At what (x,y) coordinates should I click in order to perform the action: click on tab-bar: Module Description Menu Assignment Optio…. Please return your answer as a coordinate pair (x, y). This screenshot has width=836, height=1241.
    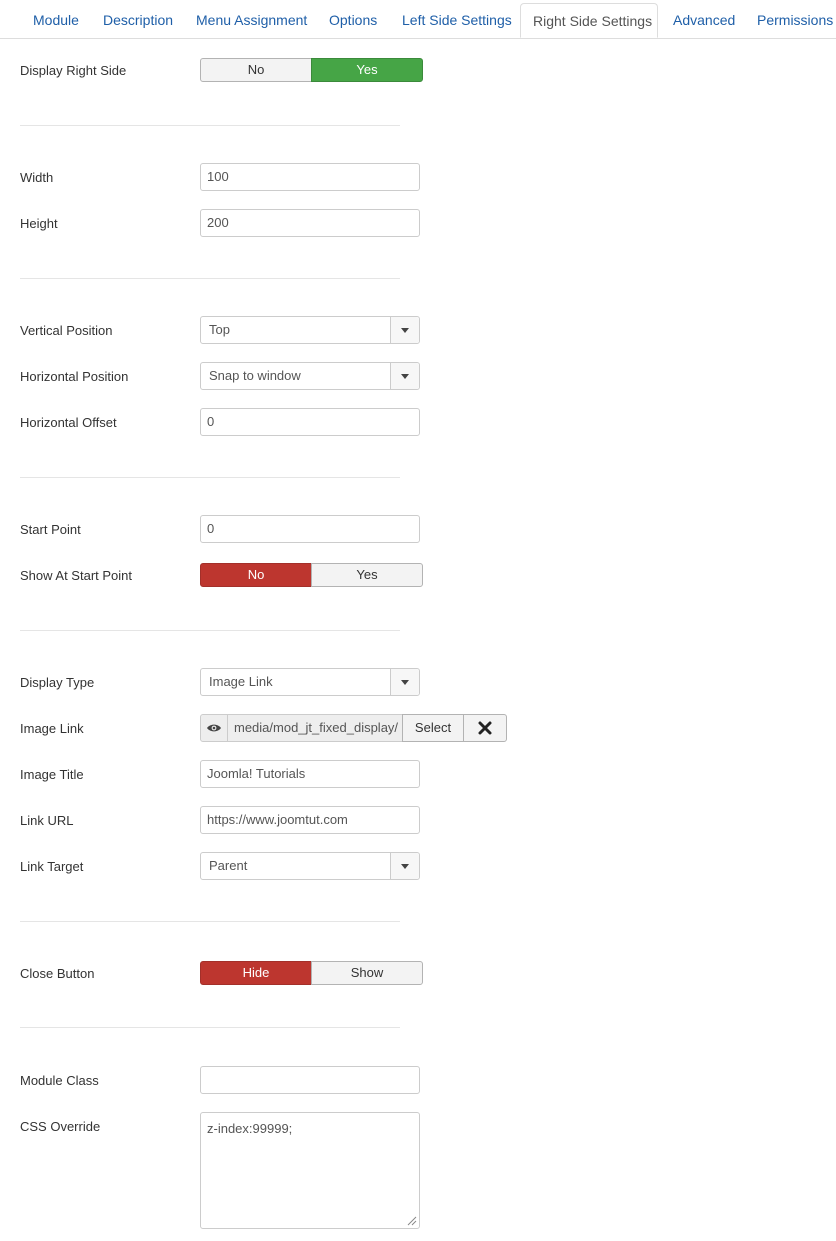
    Looking at the image, I should click on (418, 19).